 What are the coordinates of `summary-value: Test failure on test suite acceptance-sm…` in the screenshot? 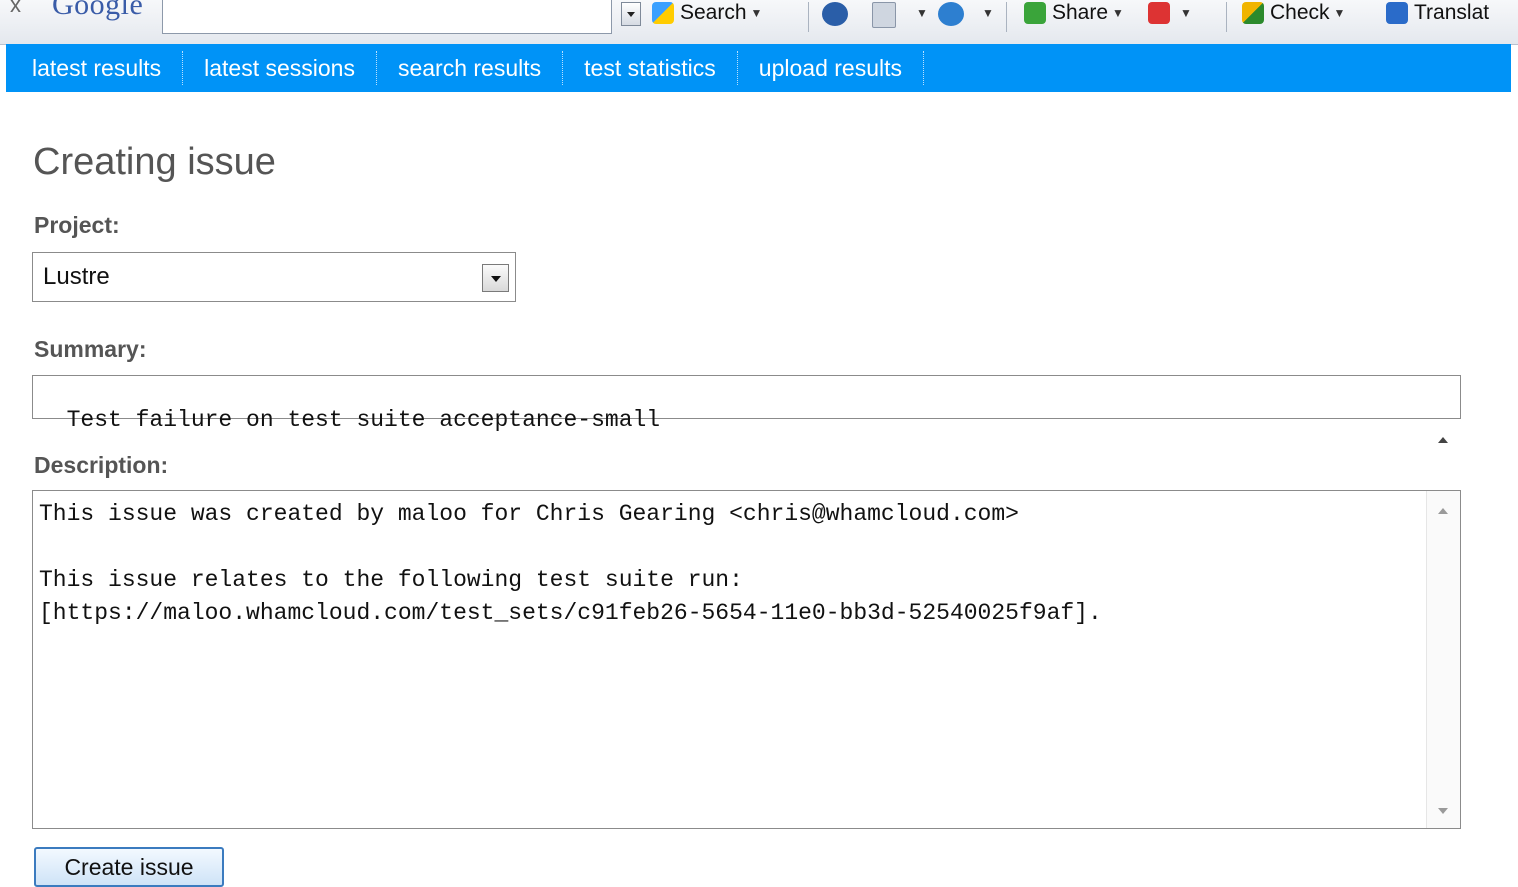 It's located at (363, 420).